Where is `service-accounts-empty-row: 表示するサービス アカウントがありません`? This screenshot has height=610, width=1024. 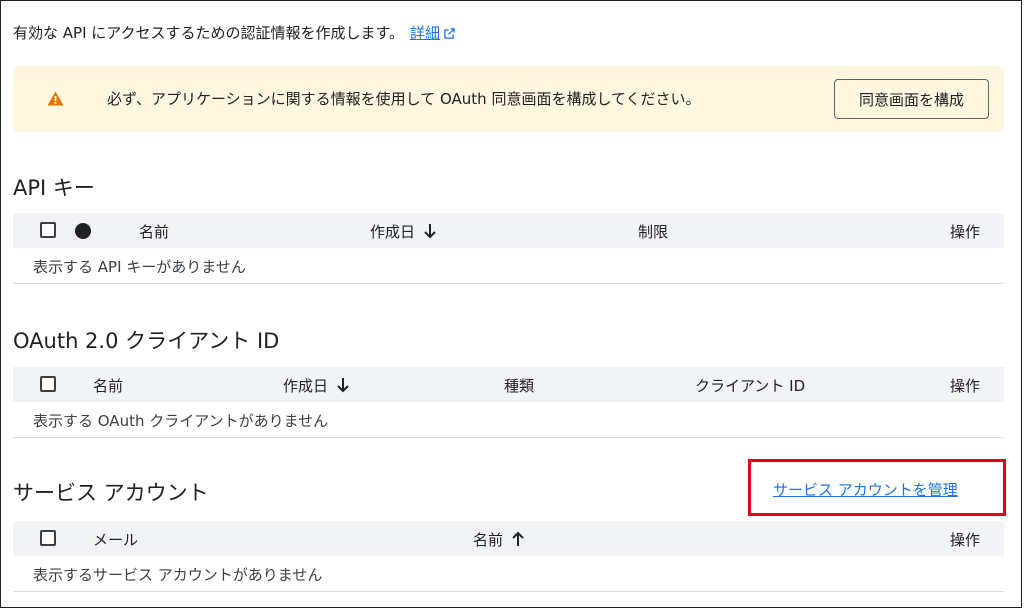
service-accounts-empty-row: 表示するサービス アカウントがありません is located at coordinates (508, 574).